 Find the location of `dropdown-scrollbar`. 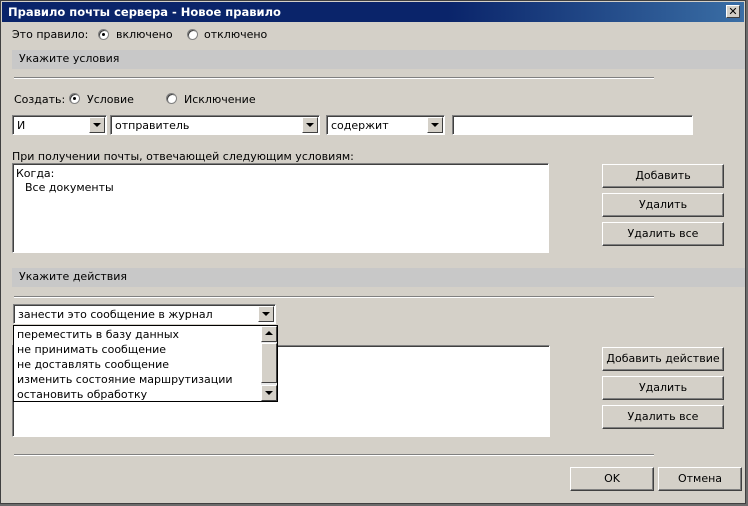

dropdown-scrollbar is located at coordinates (269, 363).